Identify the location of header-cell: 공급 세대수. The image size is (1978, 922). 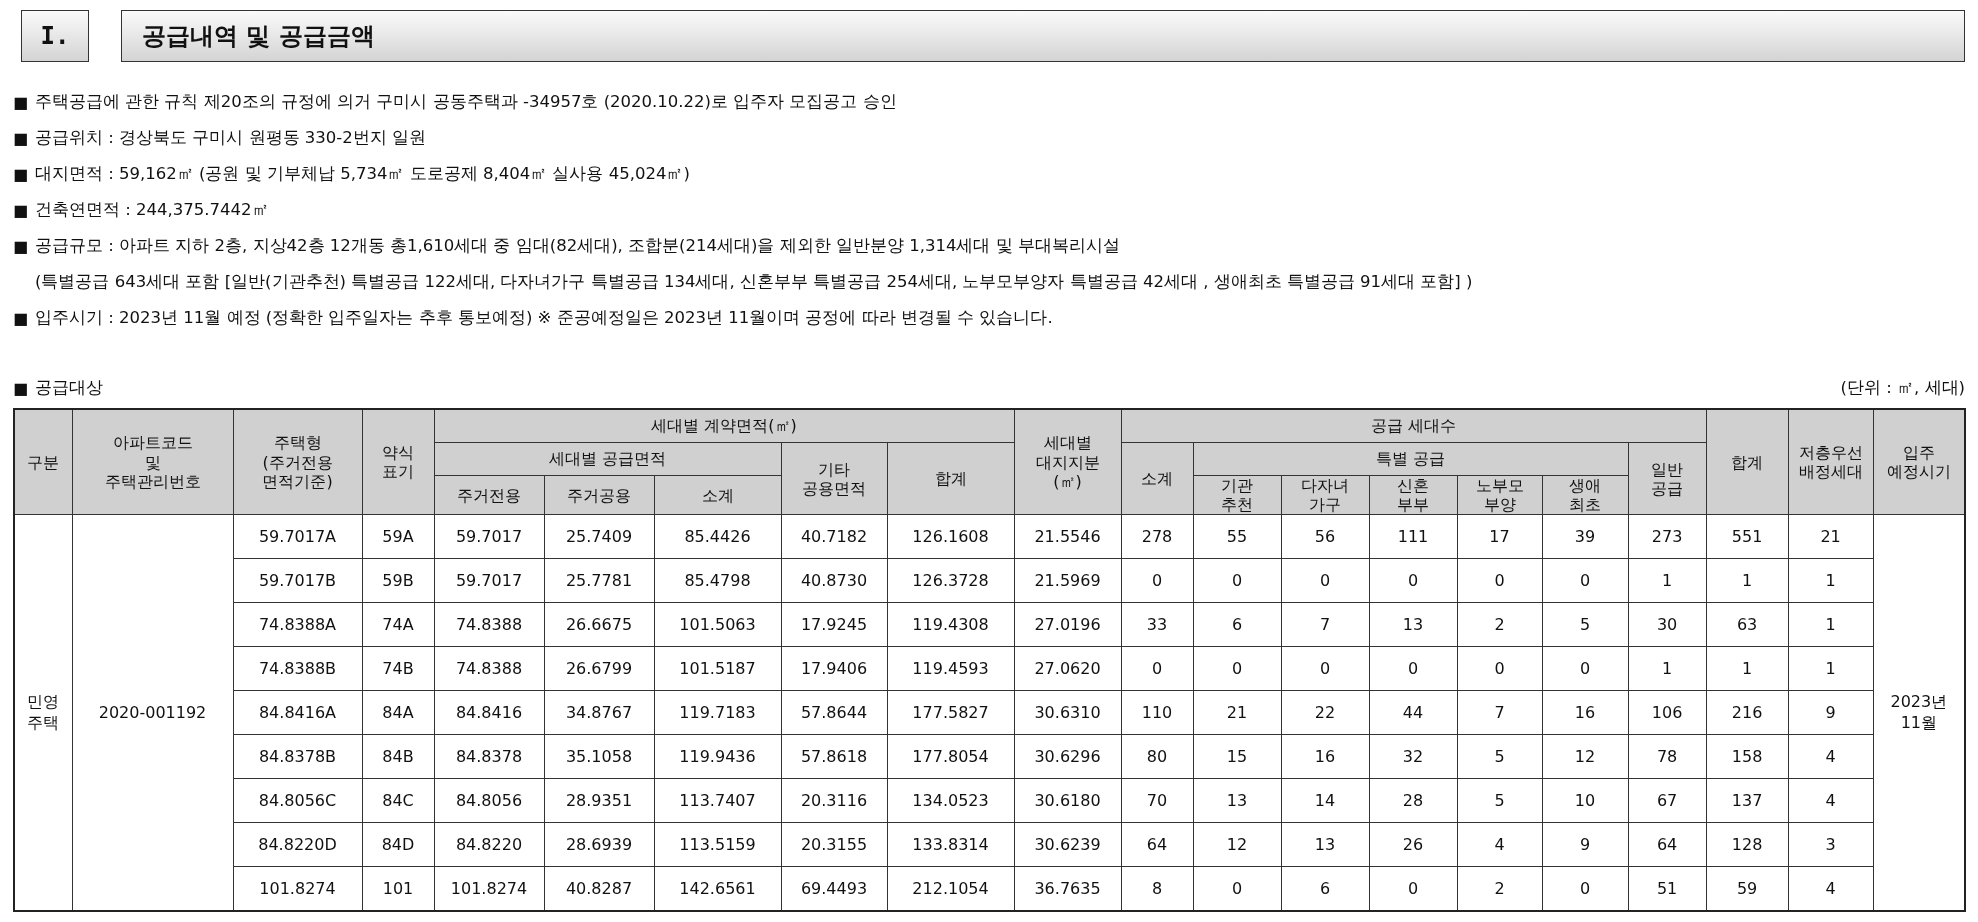
(1414, 426).